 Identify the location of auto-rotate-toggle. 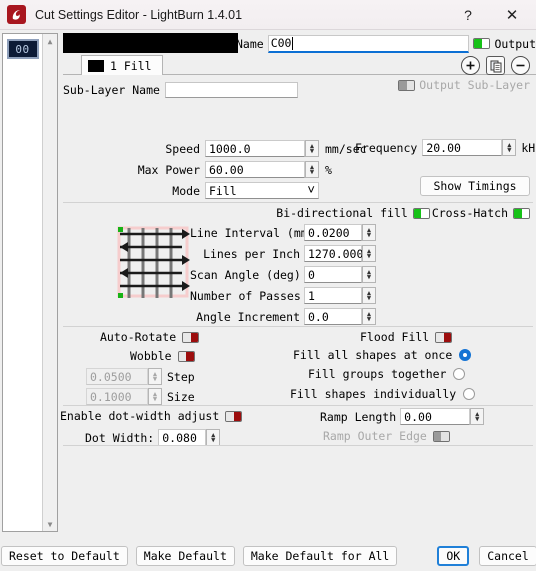
(191, 337).